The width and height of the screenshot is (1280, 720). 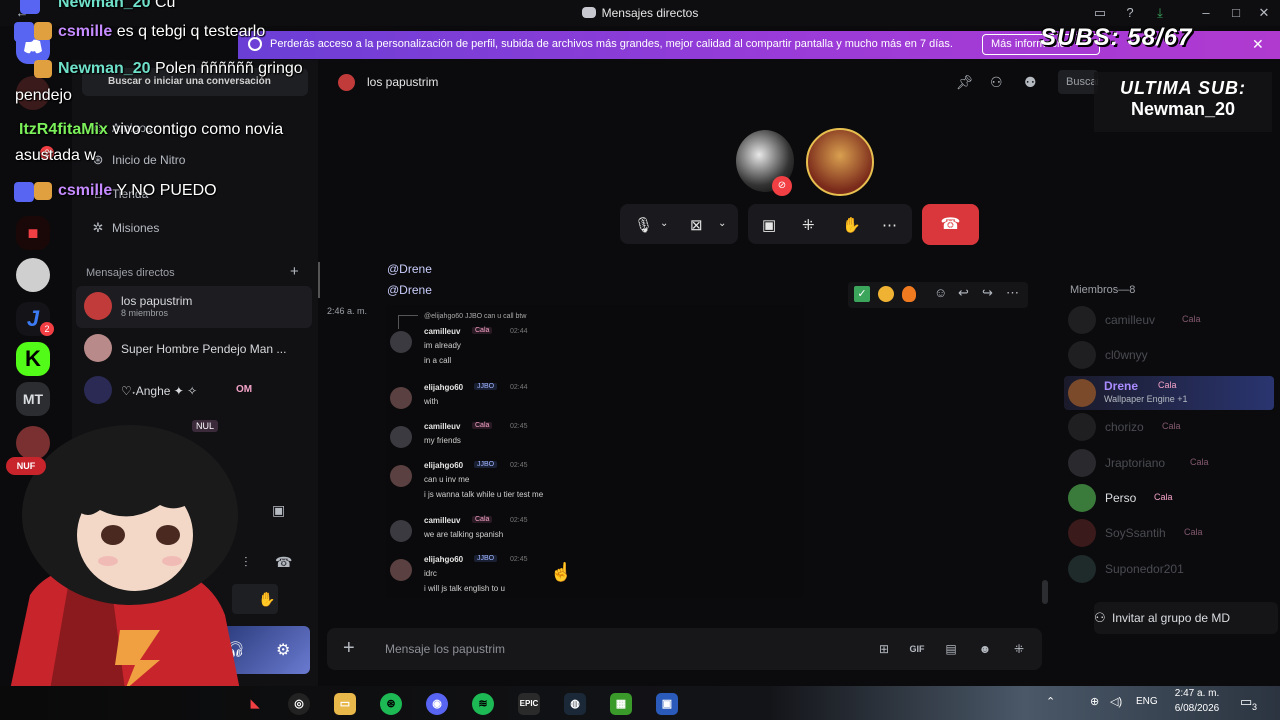 I want to click on disconnect-call-button: ☎, so click(x=950, y=224).